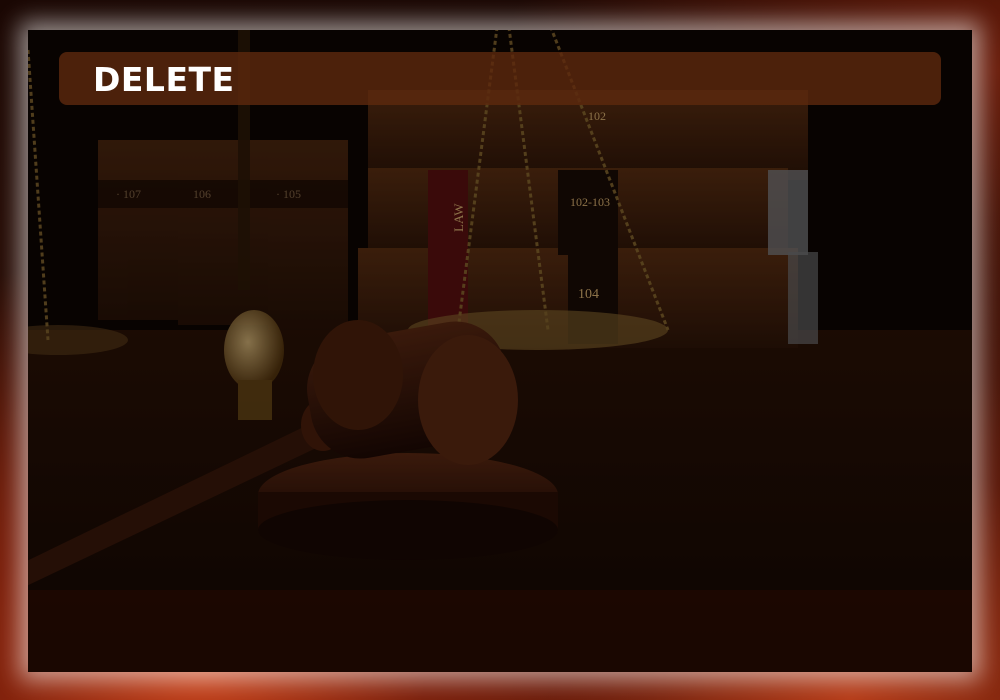 Image resolution: width=1000 pixels, height=700 pixels. I want to click on dialog-title: DELETE, so click(164, 79).